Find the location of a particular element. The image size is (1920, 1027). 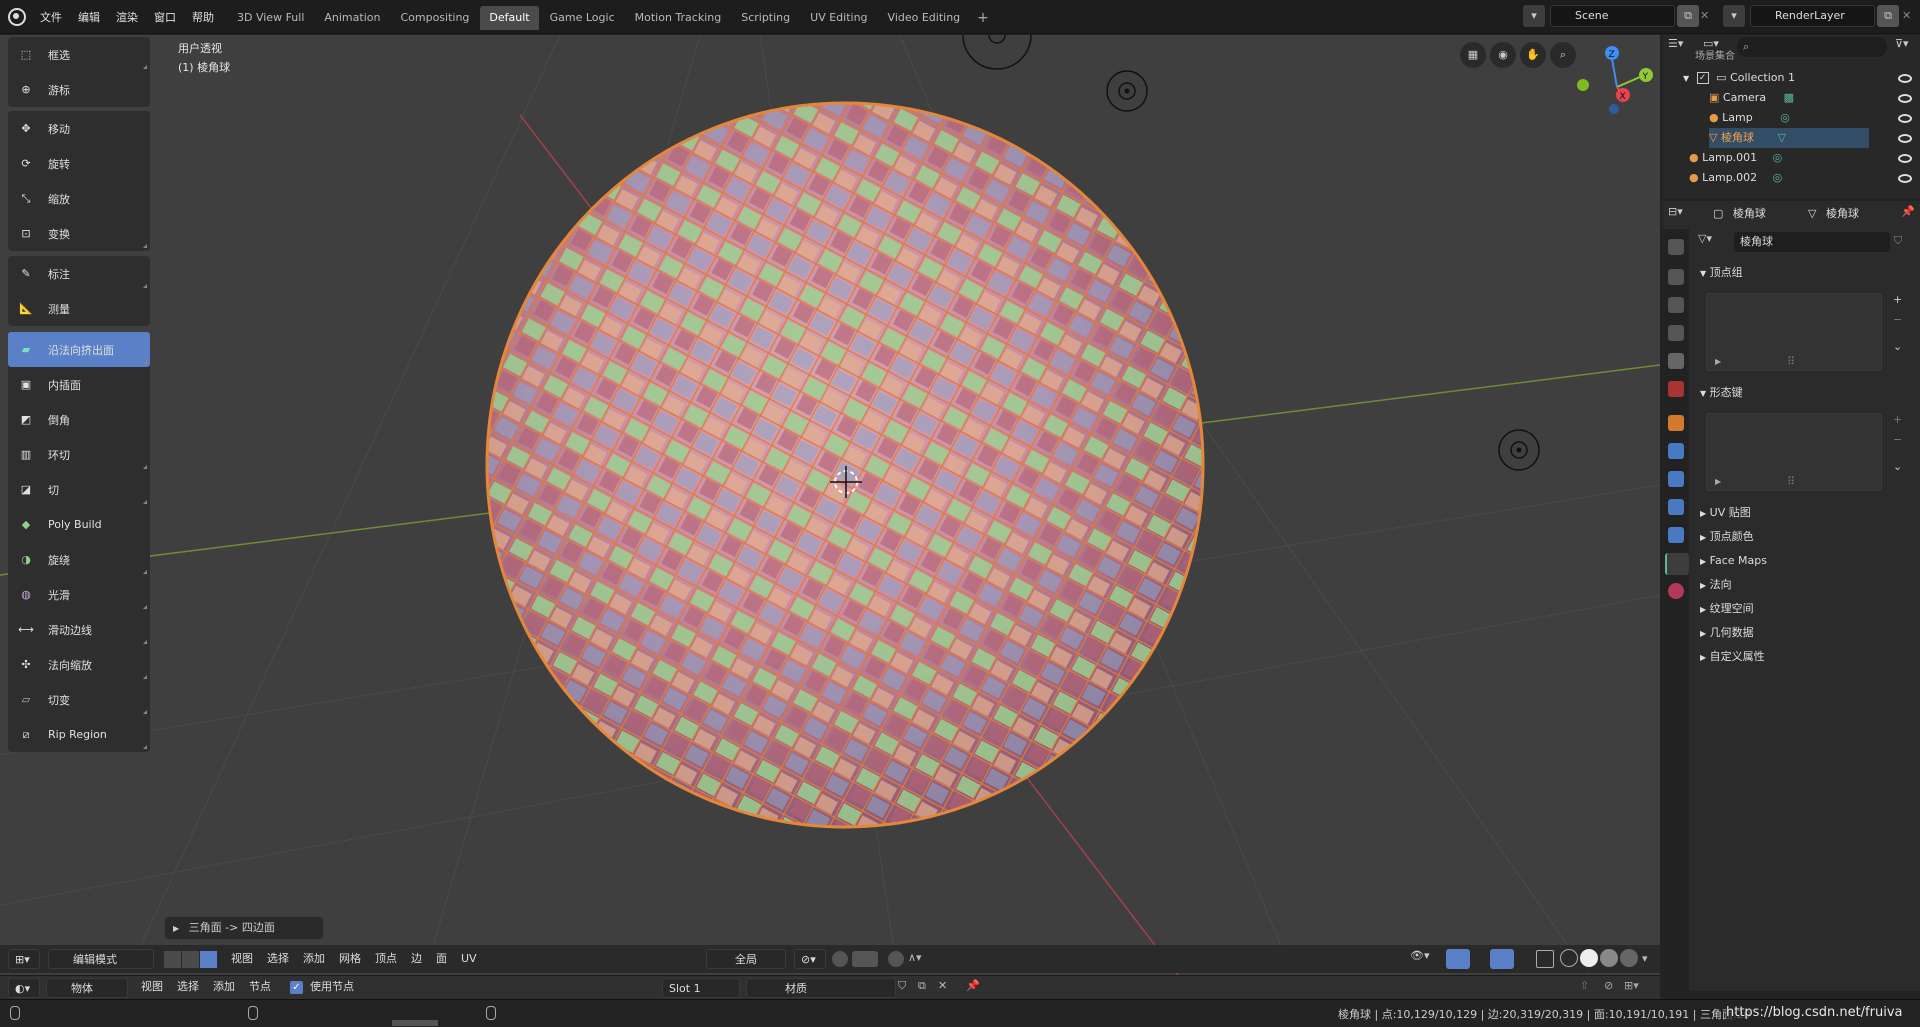

use-nodes-checkbox: ✓ is located at coordinates (296, 987).